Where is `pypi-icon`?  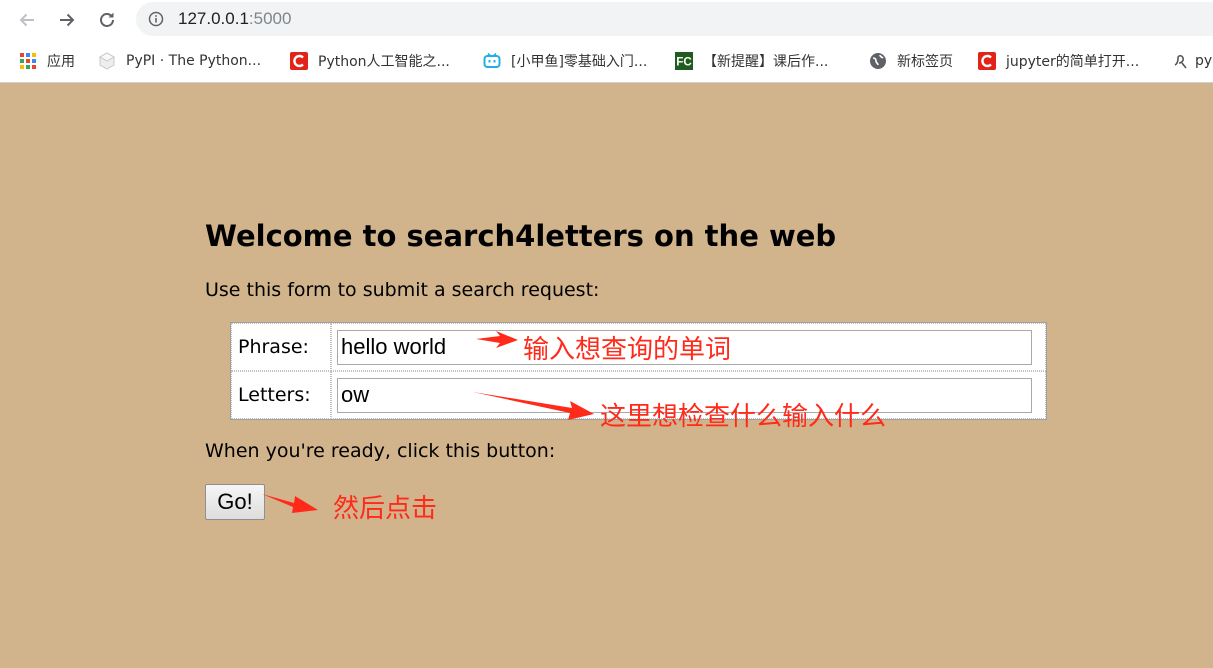 pypi-icon is located at coordinates (107, 61).